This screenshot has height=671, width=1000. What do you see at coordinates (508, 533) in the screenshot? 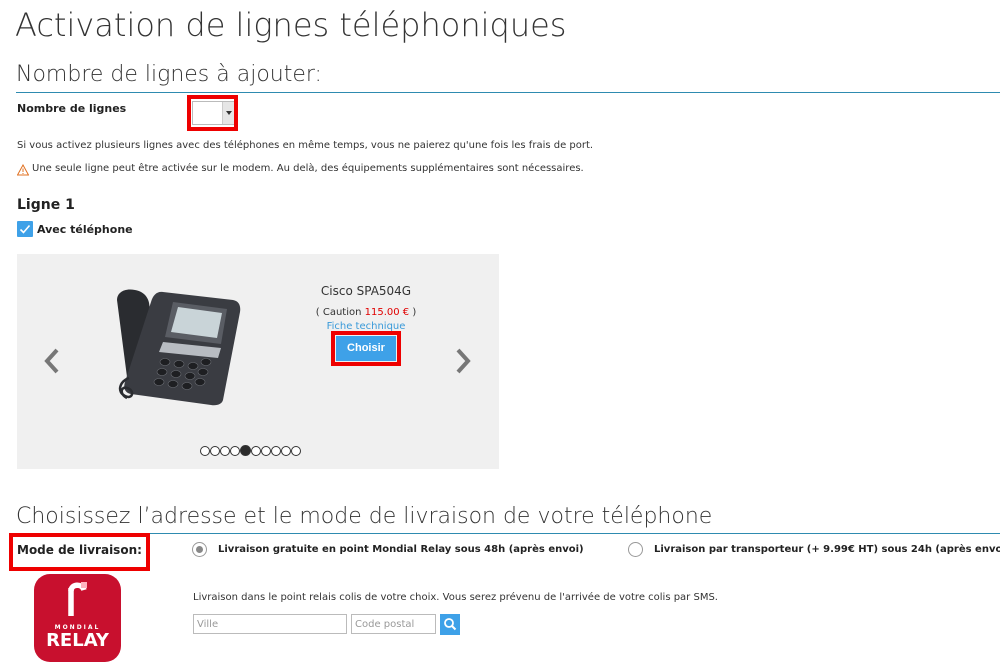
I see `delivery-section-divider` at bounding box center [508, 533].